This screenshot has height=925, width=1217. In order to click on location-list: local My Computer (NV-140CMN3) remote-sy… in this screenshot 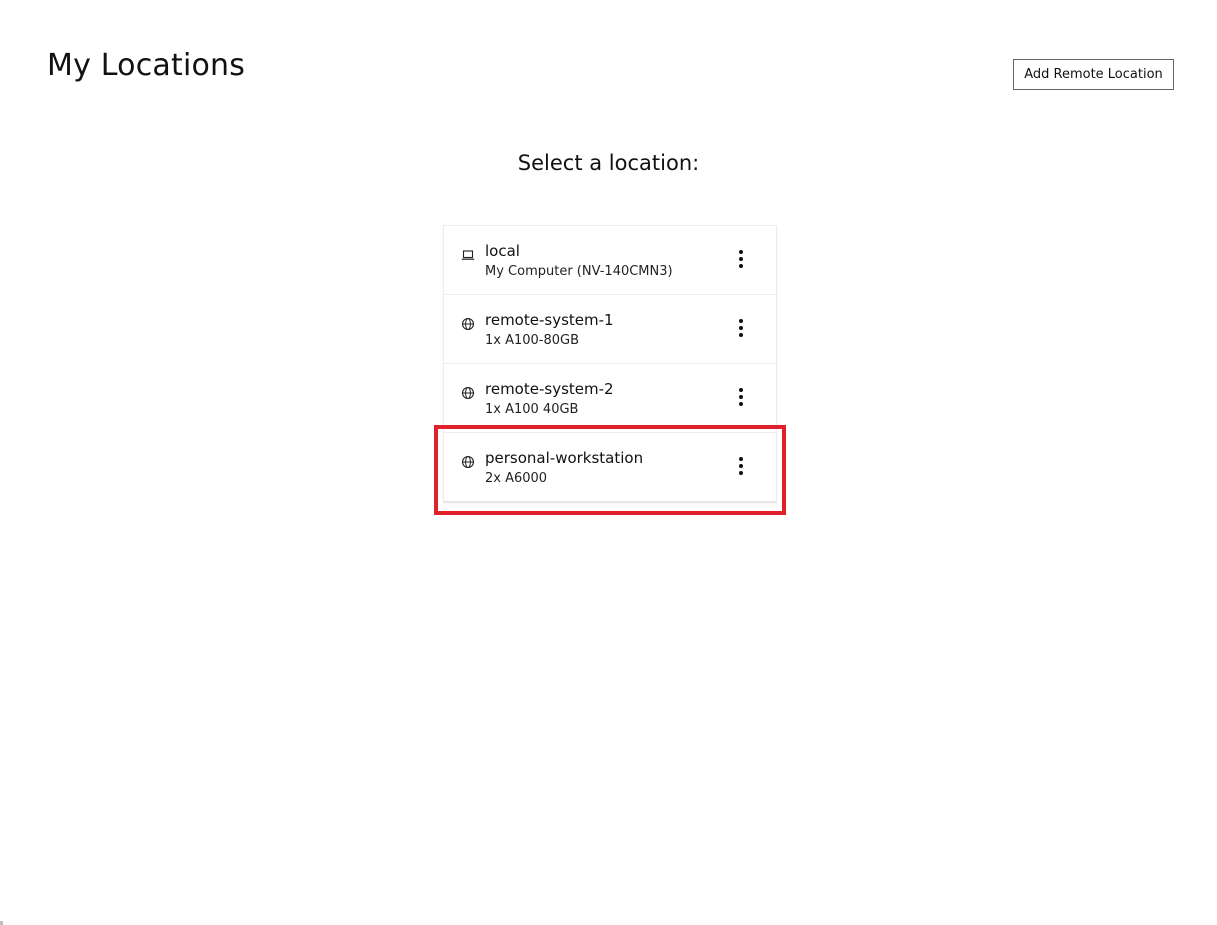, I will do `click(610, 364)`.